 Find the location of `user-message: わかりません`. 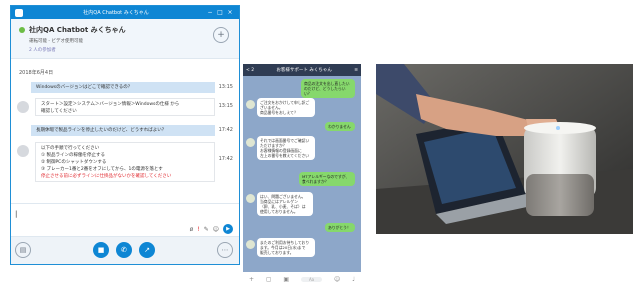

user-message: わかりません is located at coordinates (340, 126).